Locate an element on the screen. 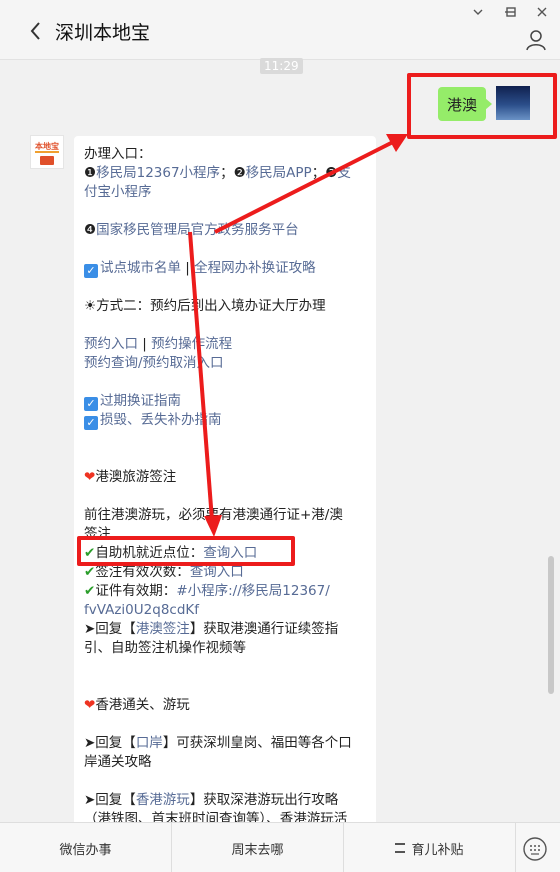  line-appointment: 预约入口 | 预约操作流程 is located at coordinates (158, 344).